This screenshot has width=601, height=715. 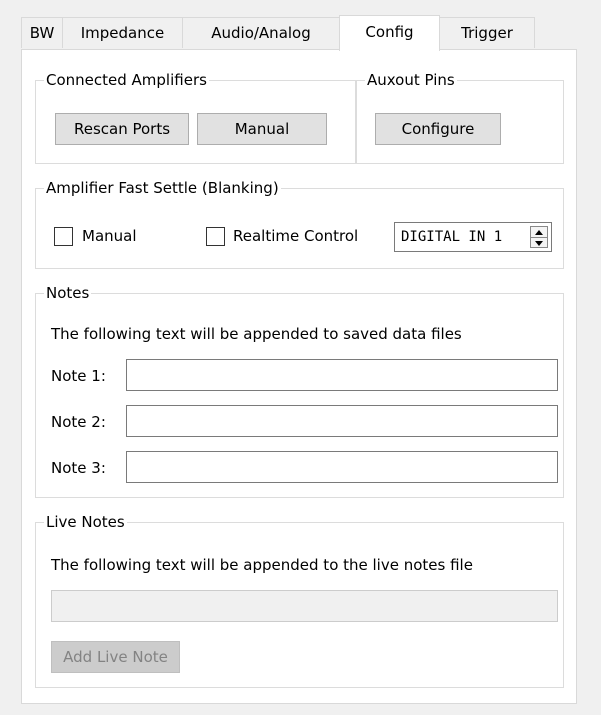 I want to click on tab-audio-analog: Audio/Analog, so click(x=261, y=32).